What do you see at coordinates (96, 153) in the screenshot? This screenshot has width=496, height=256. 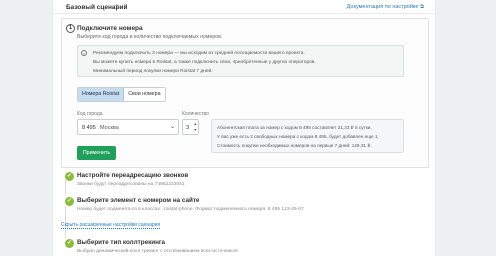 I see `apply-button: Применить` at bounding box center [96, 153].